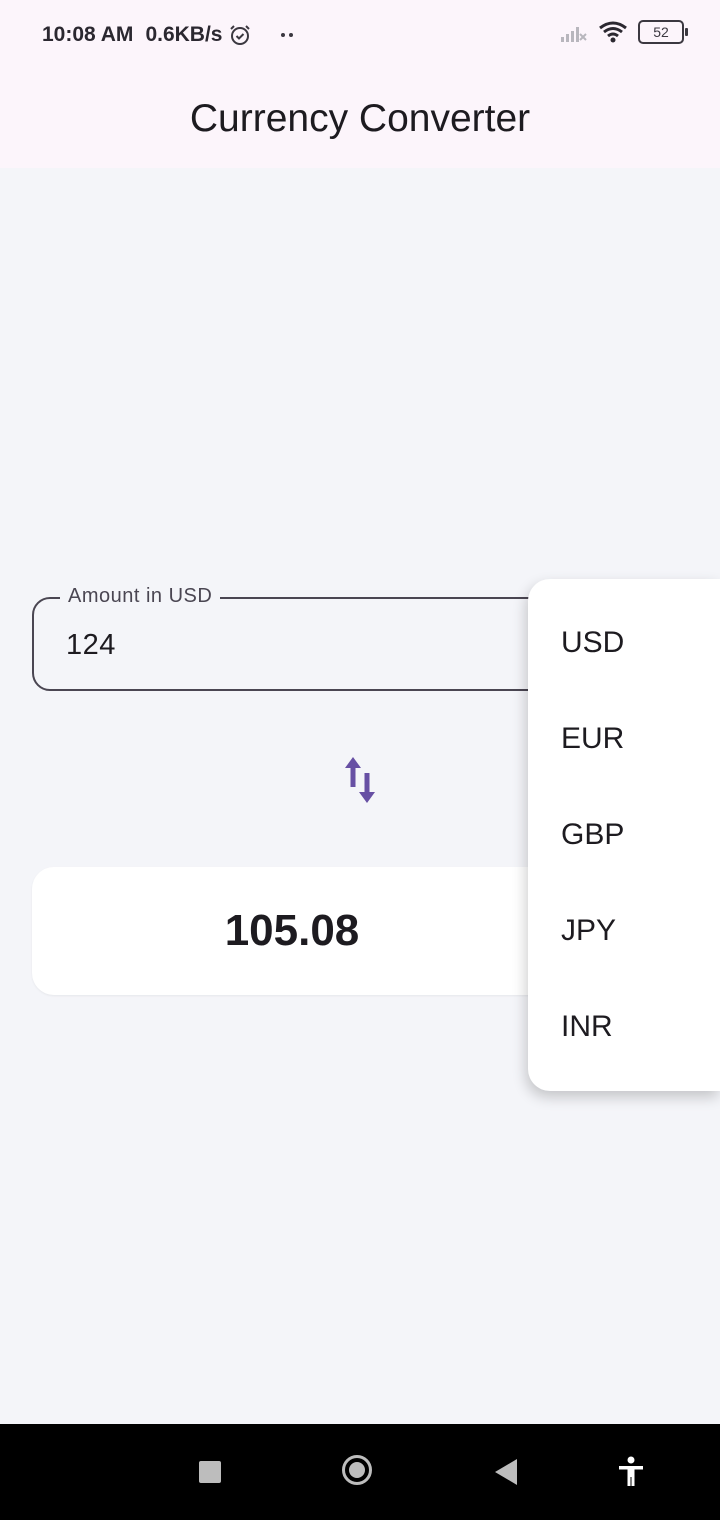  Describe the element at coordinates (613, 32) in the screenshot. I see `wifi-icon` at that location.